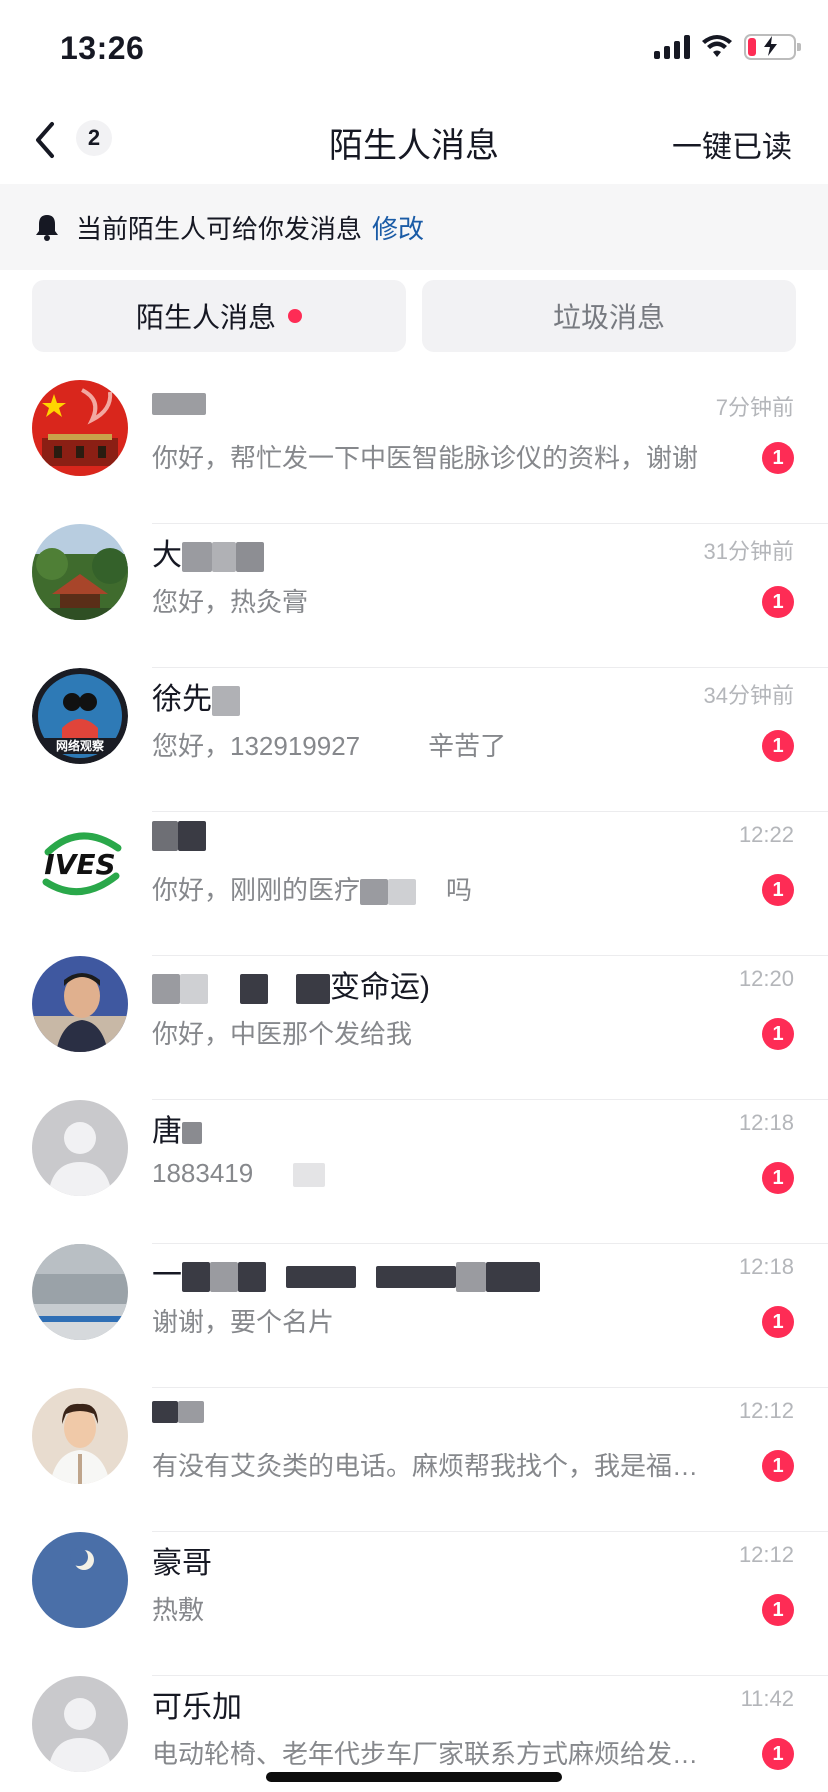 The image size is (828, 1792). I want to click on list-item-body: 豪哥 12:12 热敷 1, so click(490, 1604).